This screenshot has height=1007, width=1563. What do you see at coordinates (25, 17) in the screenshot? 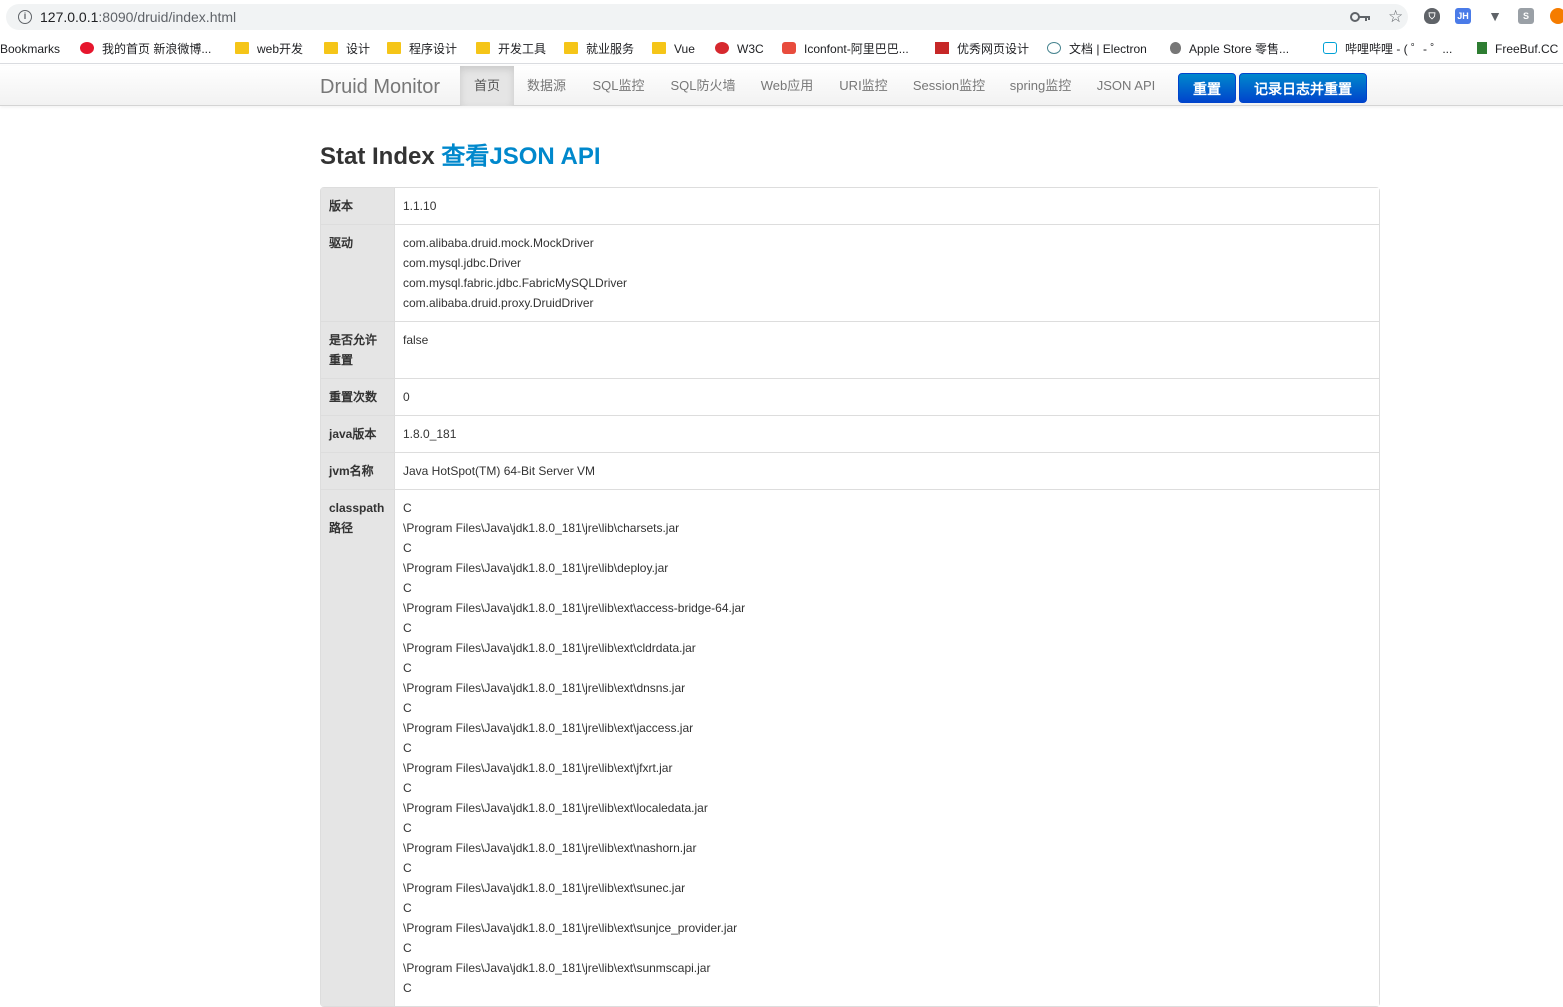
I see `info-icon: i` at bounding box center [25, 17].